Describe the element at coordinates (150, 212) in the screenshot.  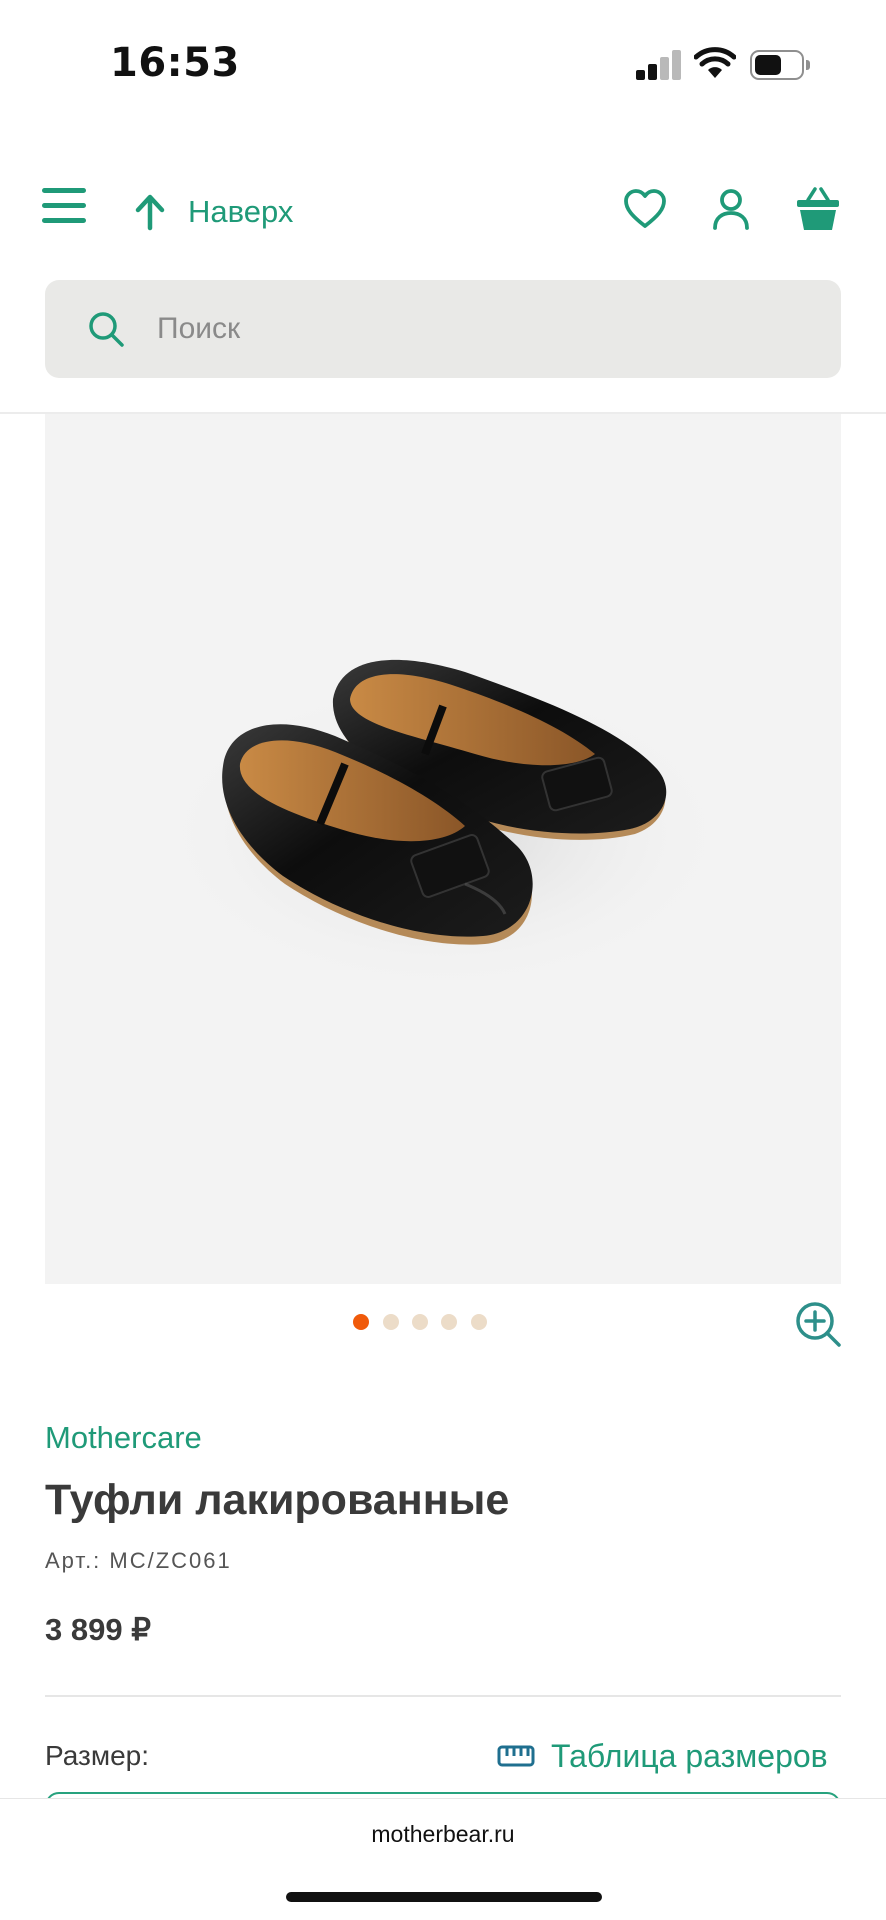
I see `arrow-up-icon` at that location.